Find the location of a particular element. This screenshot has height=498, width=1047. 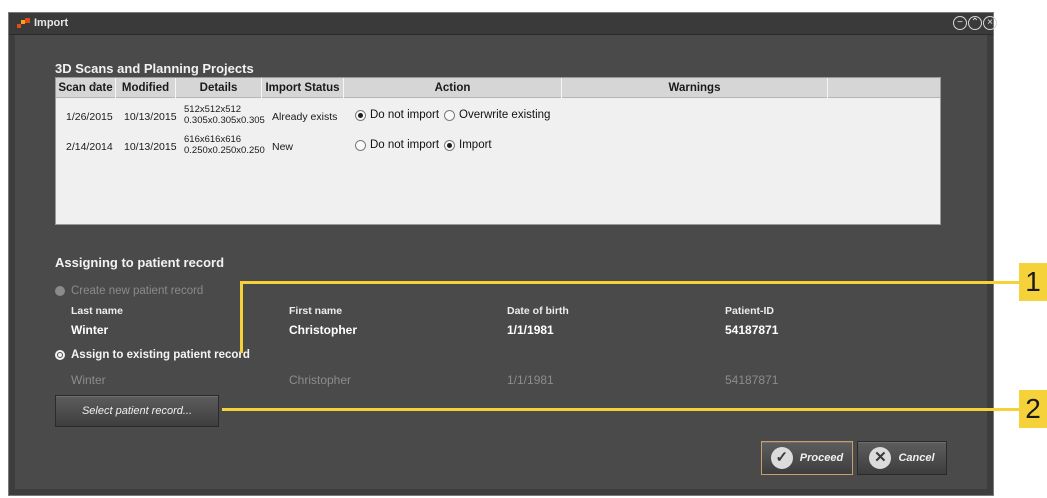

column-scan-date: ▼ Scan date is located at coordinates (86, 88).